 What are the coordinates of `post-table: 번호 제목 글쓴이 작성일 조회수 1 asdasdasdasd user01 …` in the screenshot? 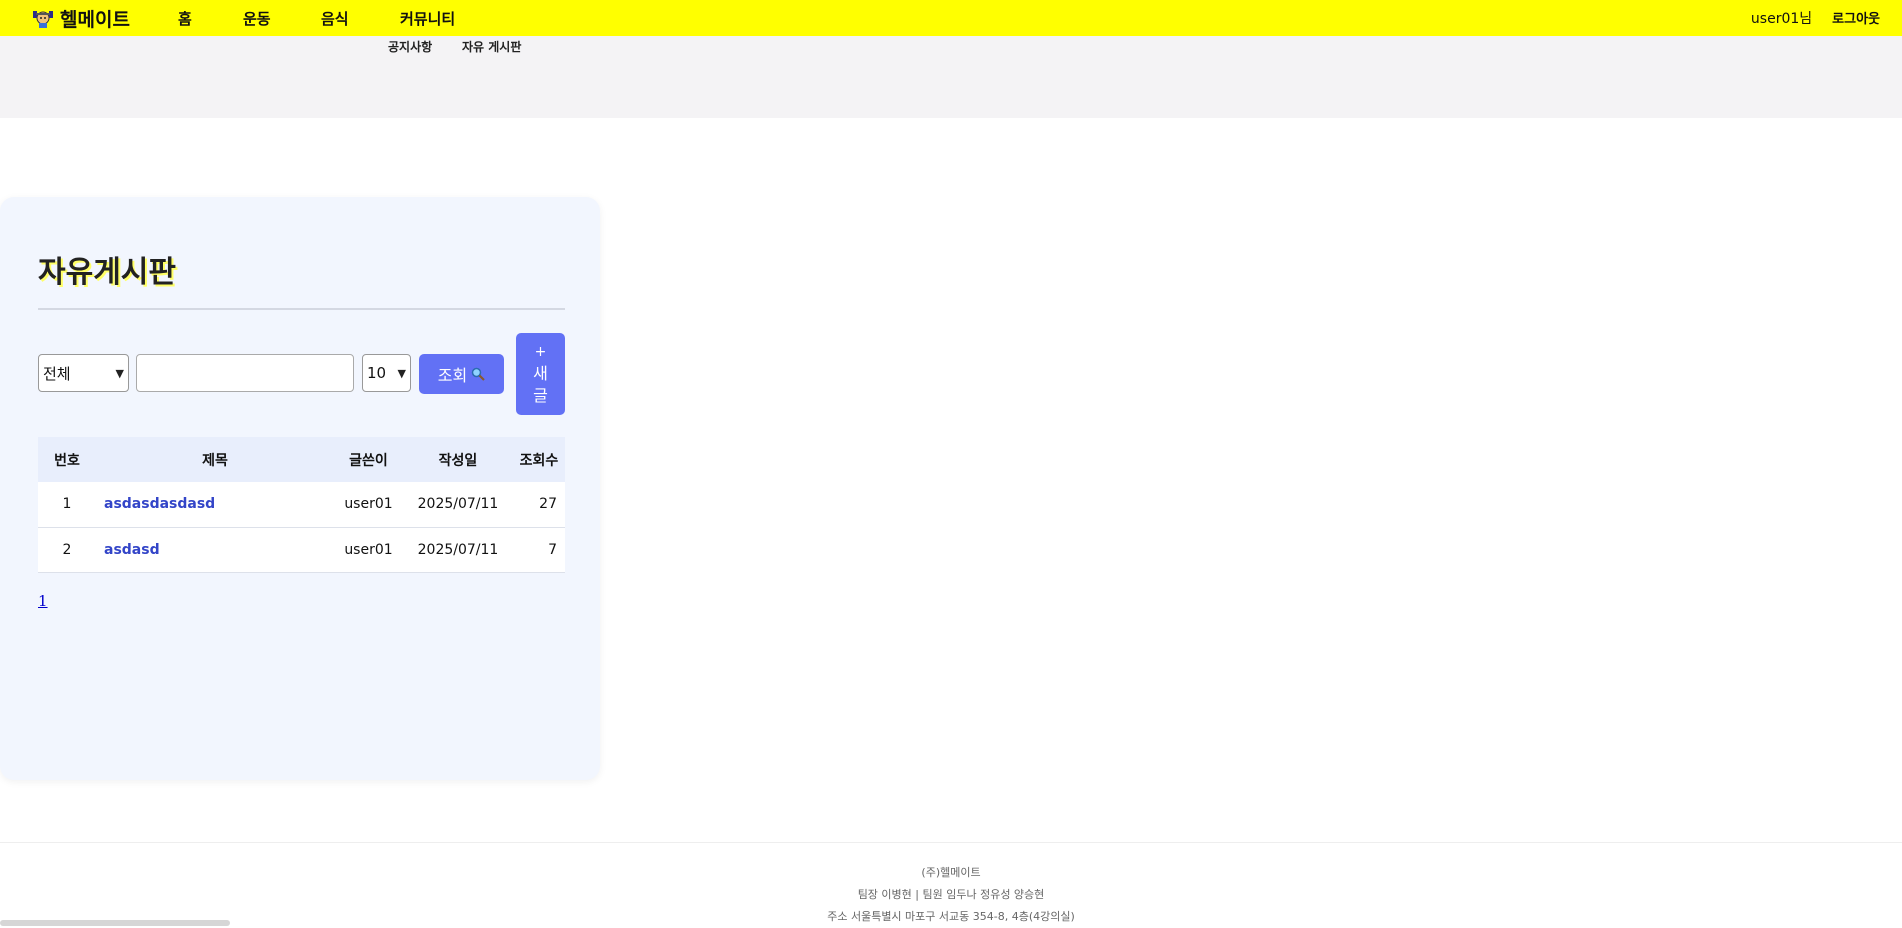 It's located at (301, 505).